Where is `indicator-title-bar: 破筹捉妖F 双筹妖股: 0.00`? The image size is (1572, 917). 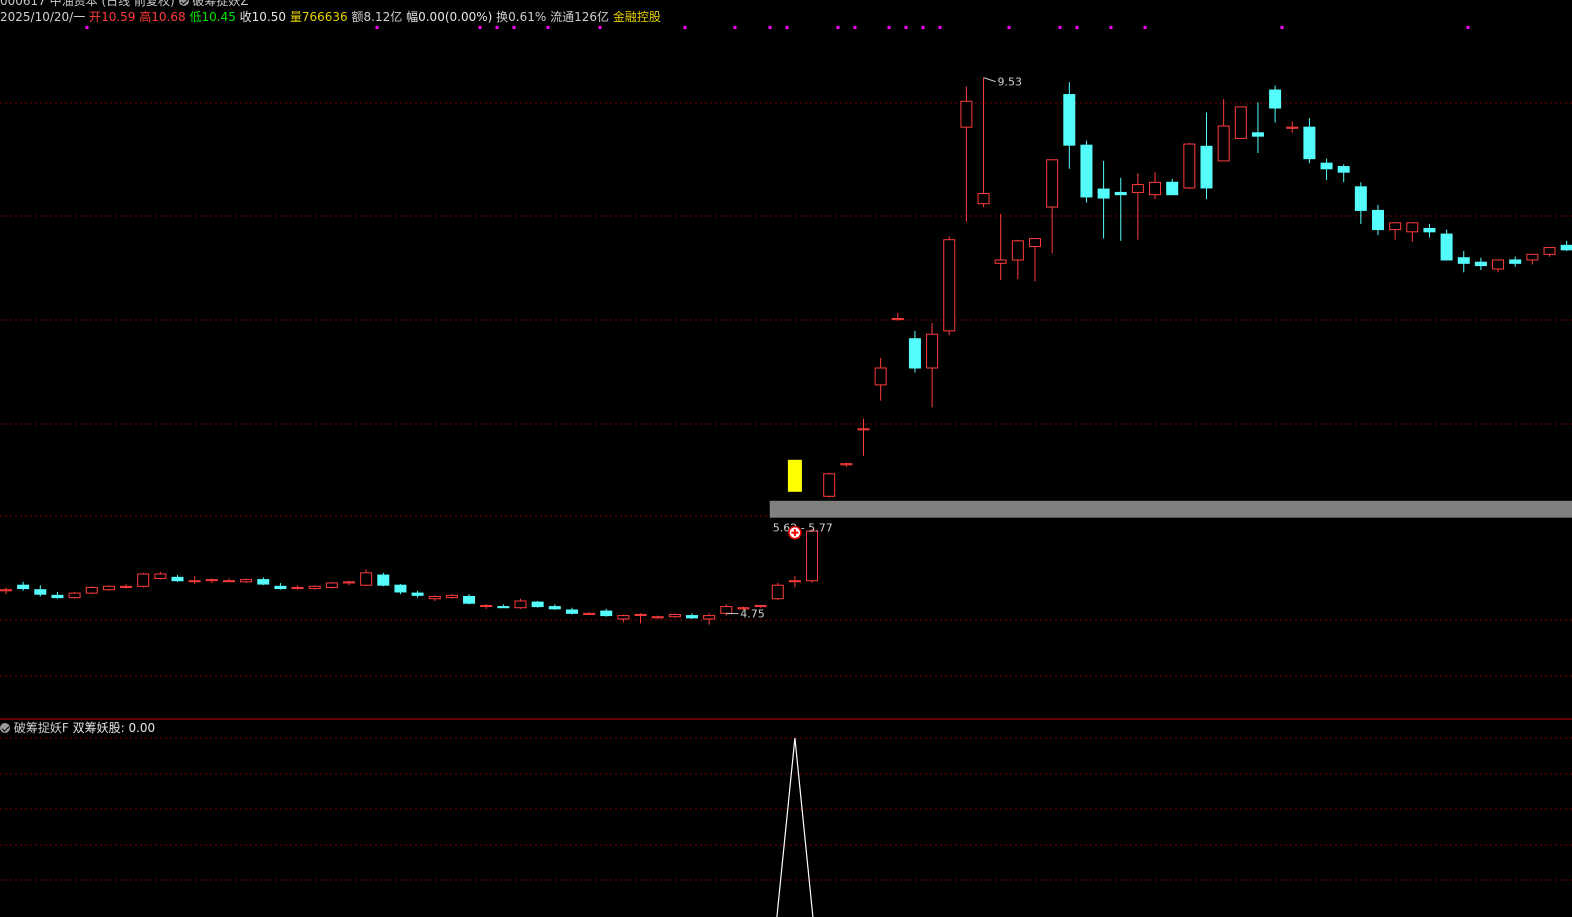
indicator-title-bar: 破筹捉妖F 双筹妖股: 0.00 is located at coordinates (77, 728).